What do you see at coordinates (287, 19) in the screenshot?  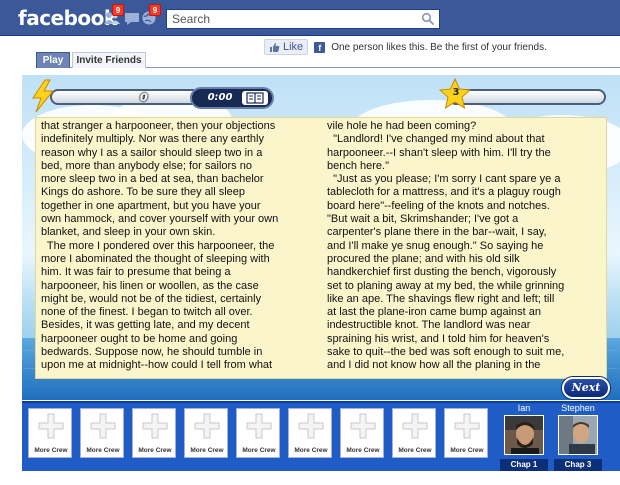 I see `search-input` at bounding box center [287, 19].